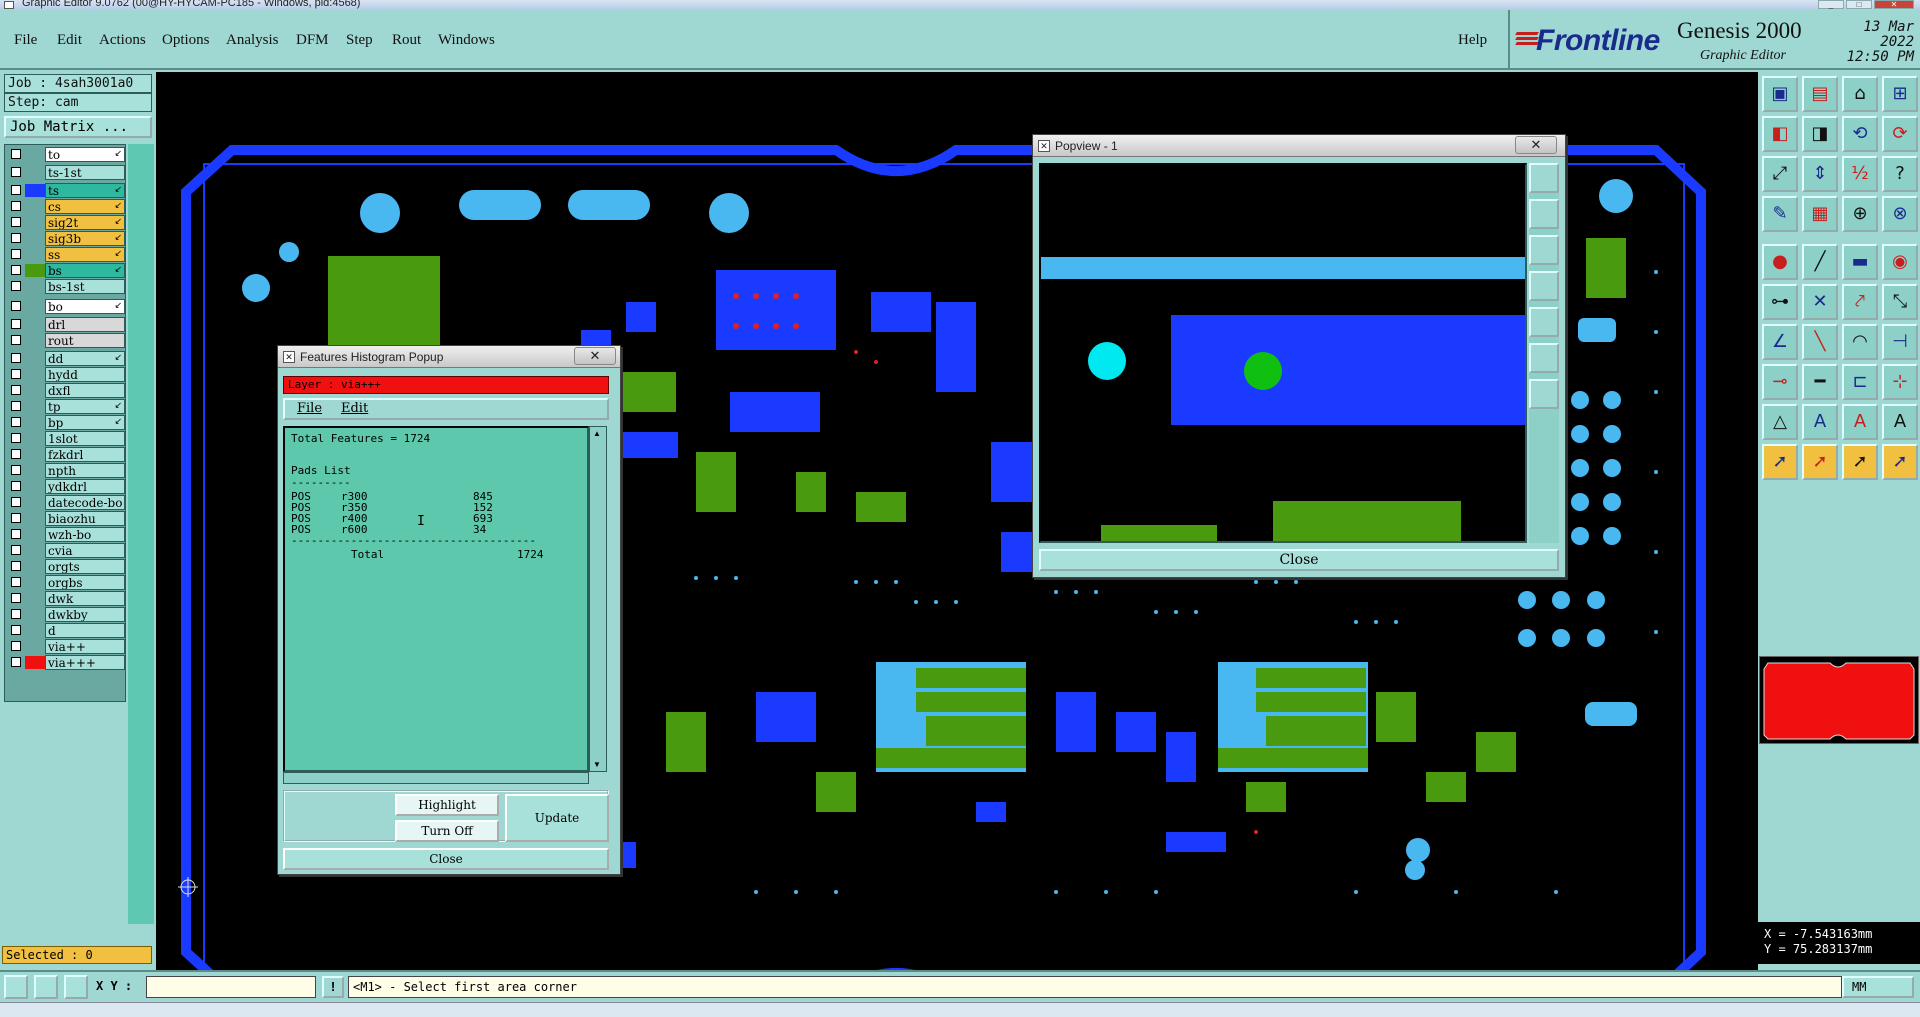  What do you see at coordinates (85, 390) in the screenshot?
I see `layer-name: dxfl` at bounding box center [85, 390].